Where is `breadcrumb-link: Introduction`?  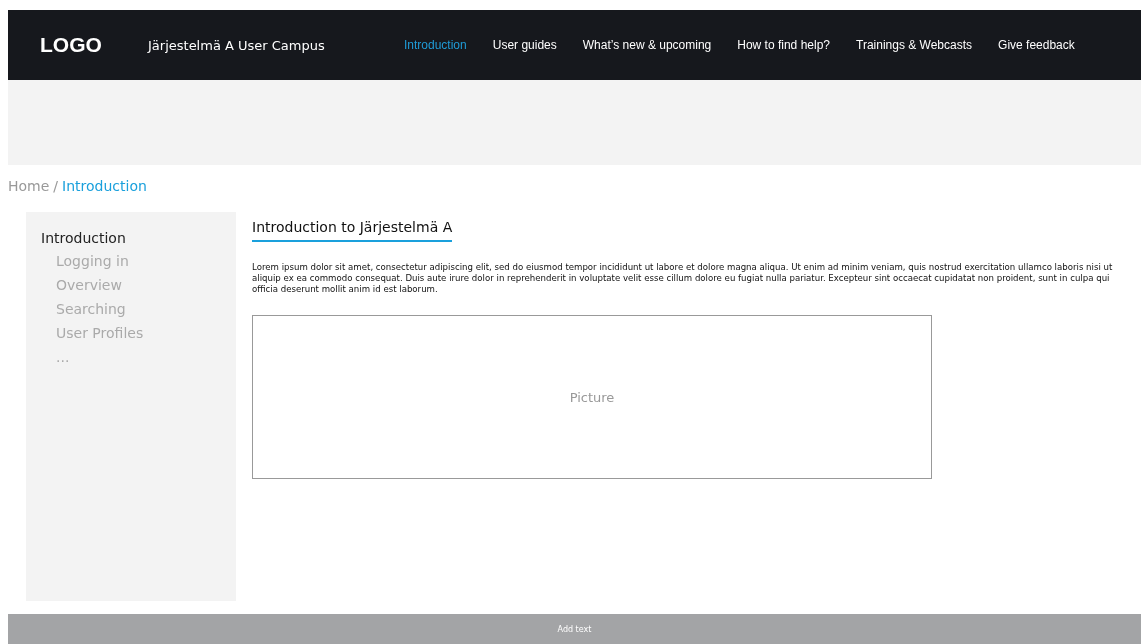 breadcrumb-link: Introduction is located at coordinates (104, 188).